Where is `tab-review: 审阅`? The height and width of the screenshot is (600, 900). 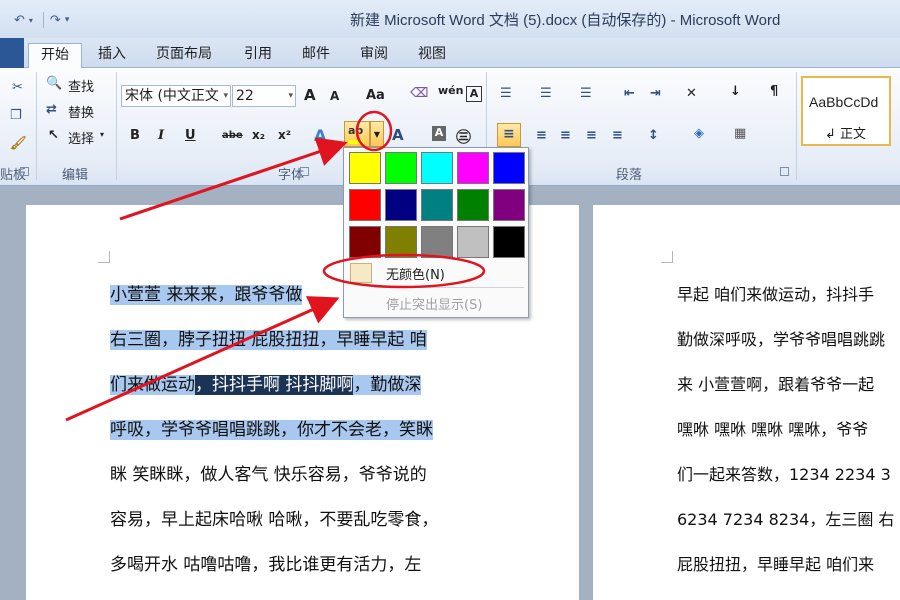
tab-review: 审阅 is located at coordinates (374, 55).